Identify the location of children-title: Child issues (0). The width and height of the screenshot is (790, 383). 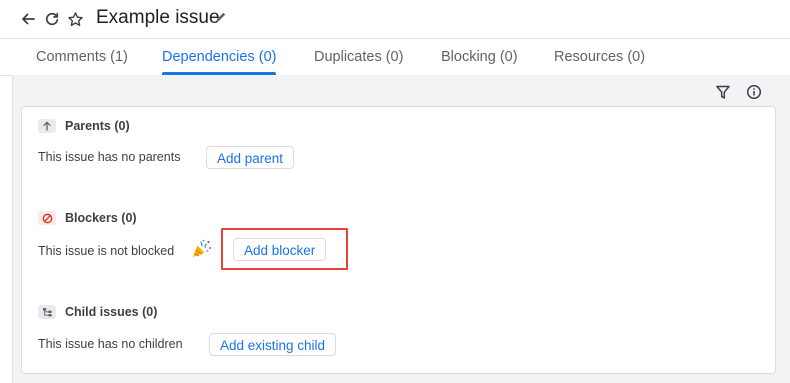
(111, 312).